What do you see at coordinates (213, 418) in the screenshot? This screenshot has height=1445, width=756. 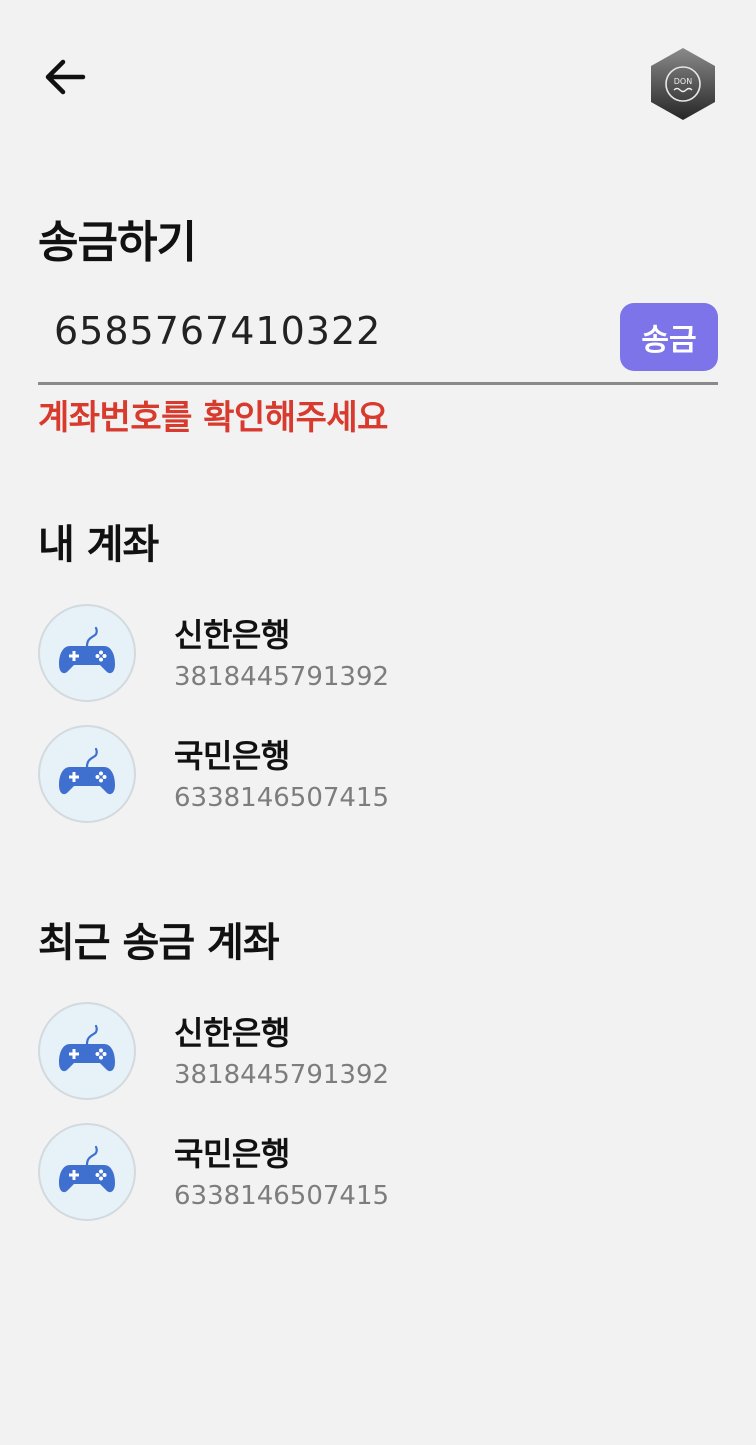 I see `error-message: 계좌번호를 확인해주세요` at bounding box center [213, 418].